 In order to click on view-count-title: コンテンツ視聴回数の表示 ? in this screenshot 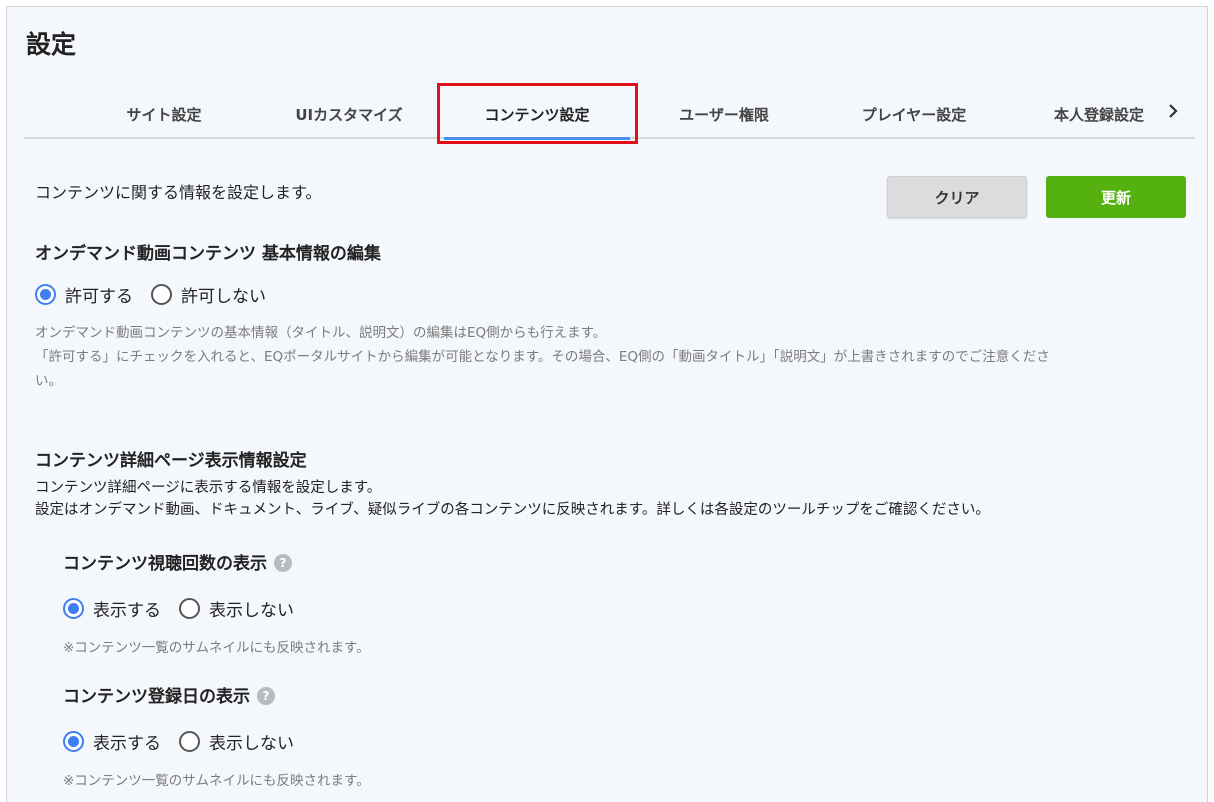, I will do `click(177, 561)`.